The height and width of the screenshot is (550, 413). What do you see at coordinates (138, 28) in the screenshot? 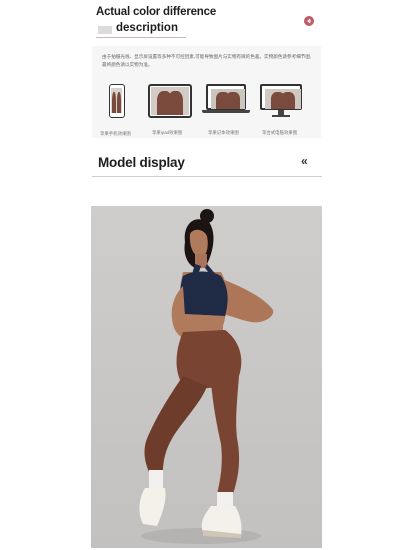
I see `header-title-line2: description` at bounding box center [138, 28].